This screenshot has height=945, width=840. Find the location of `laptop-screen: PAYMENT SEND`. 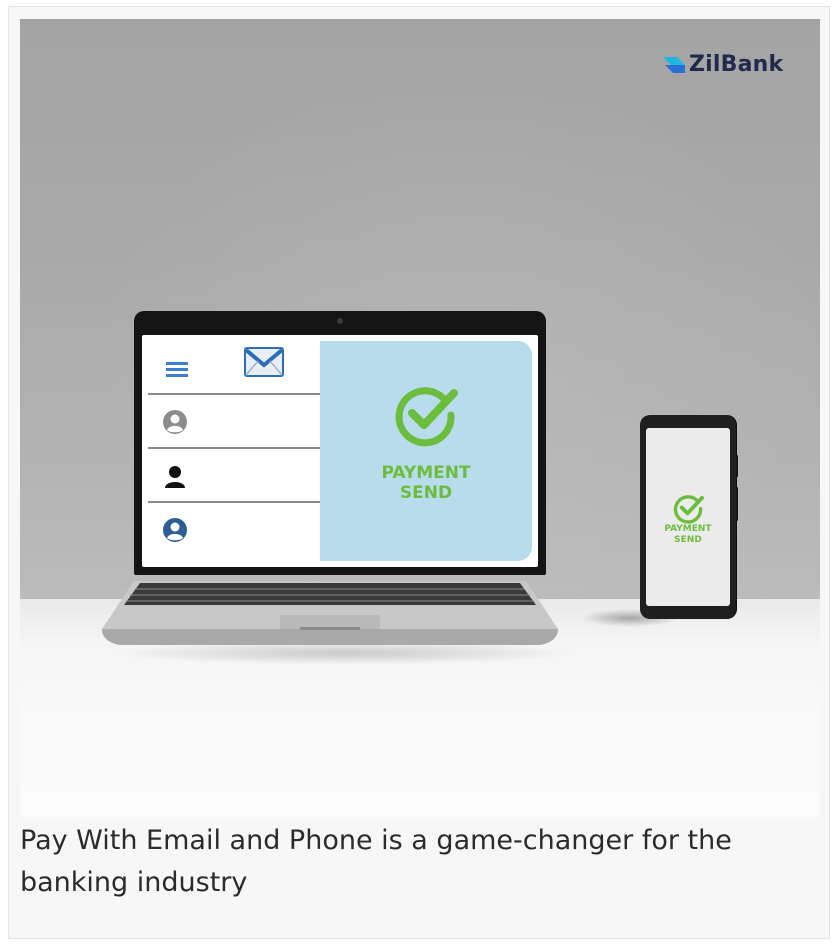

laptop-screen: PAYMENT SEND is located at coordinates (340, 451).